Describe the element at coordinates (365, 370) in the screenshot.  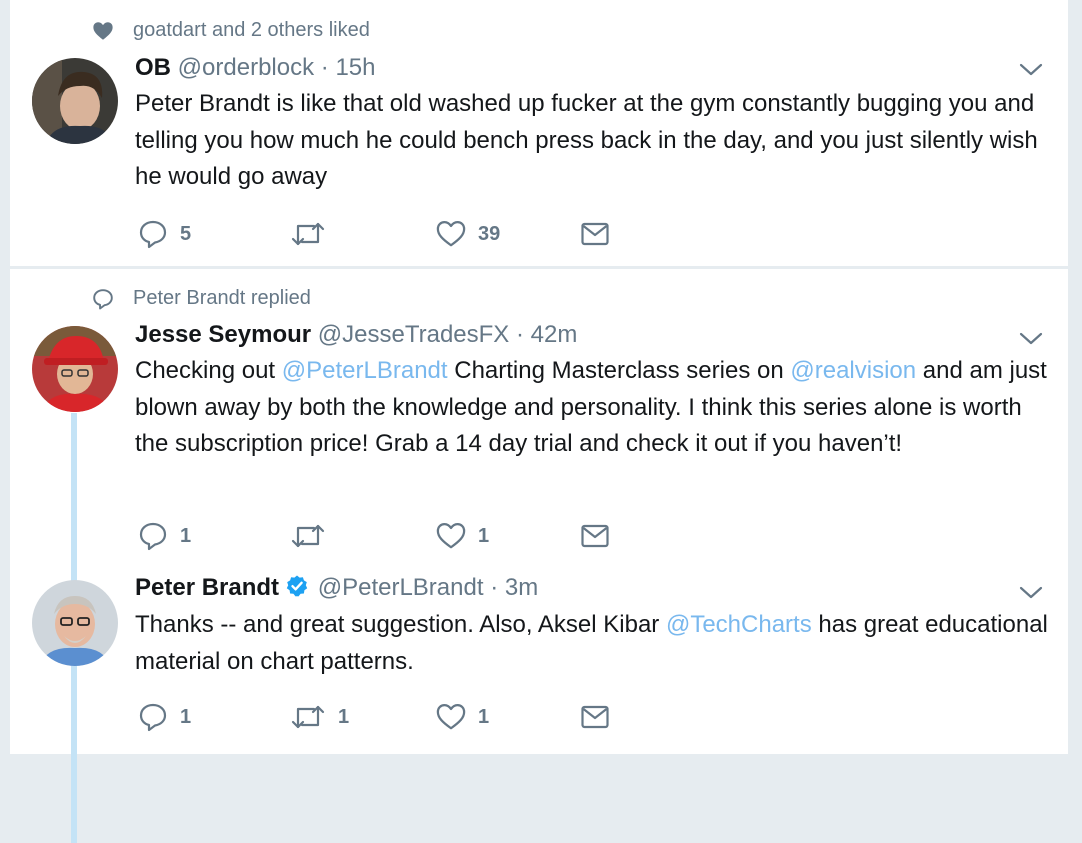
I see `mention-link: @PeterLBrandt` at that location.